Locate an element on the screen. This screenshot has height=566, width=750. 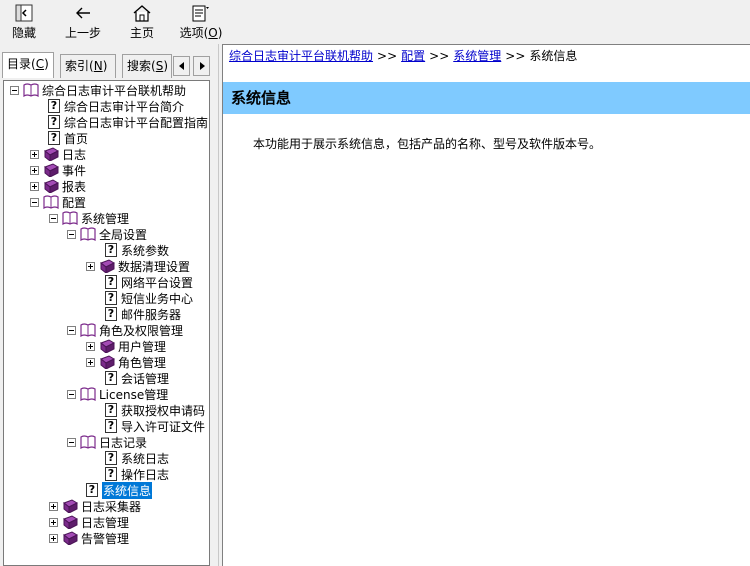
arrow-left-icon is located at coordinates (181, 66).